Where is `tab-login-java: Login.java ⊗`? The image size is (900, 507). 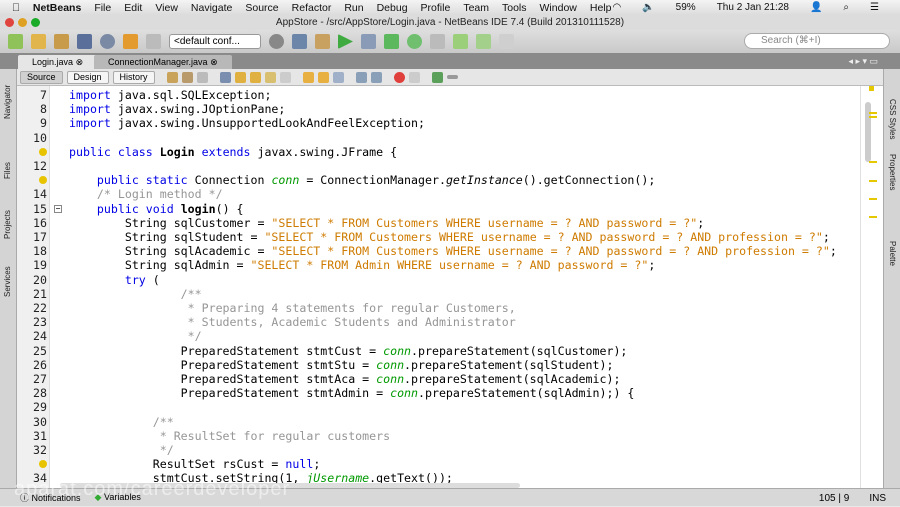
tab-login-java: Login.java ⊗ is located at coordinates (58, 62).